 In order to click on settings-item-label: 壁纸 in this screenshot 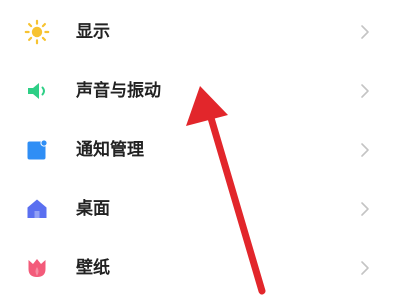, I will do `click(93, 268)`.